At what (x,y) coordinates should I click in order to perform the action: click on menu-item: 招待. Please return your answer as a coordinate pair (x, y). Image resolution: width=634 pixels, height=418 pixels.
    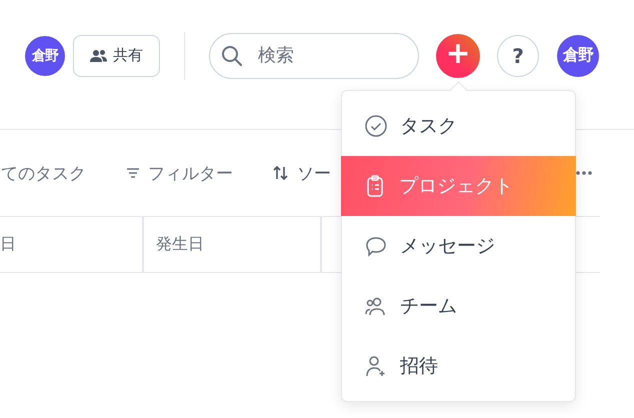
    Looking at the image, I should click on (458, 366).